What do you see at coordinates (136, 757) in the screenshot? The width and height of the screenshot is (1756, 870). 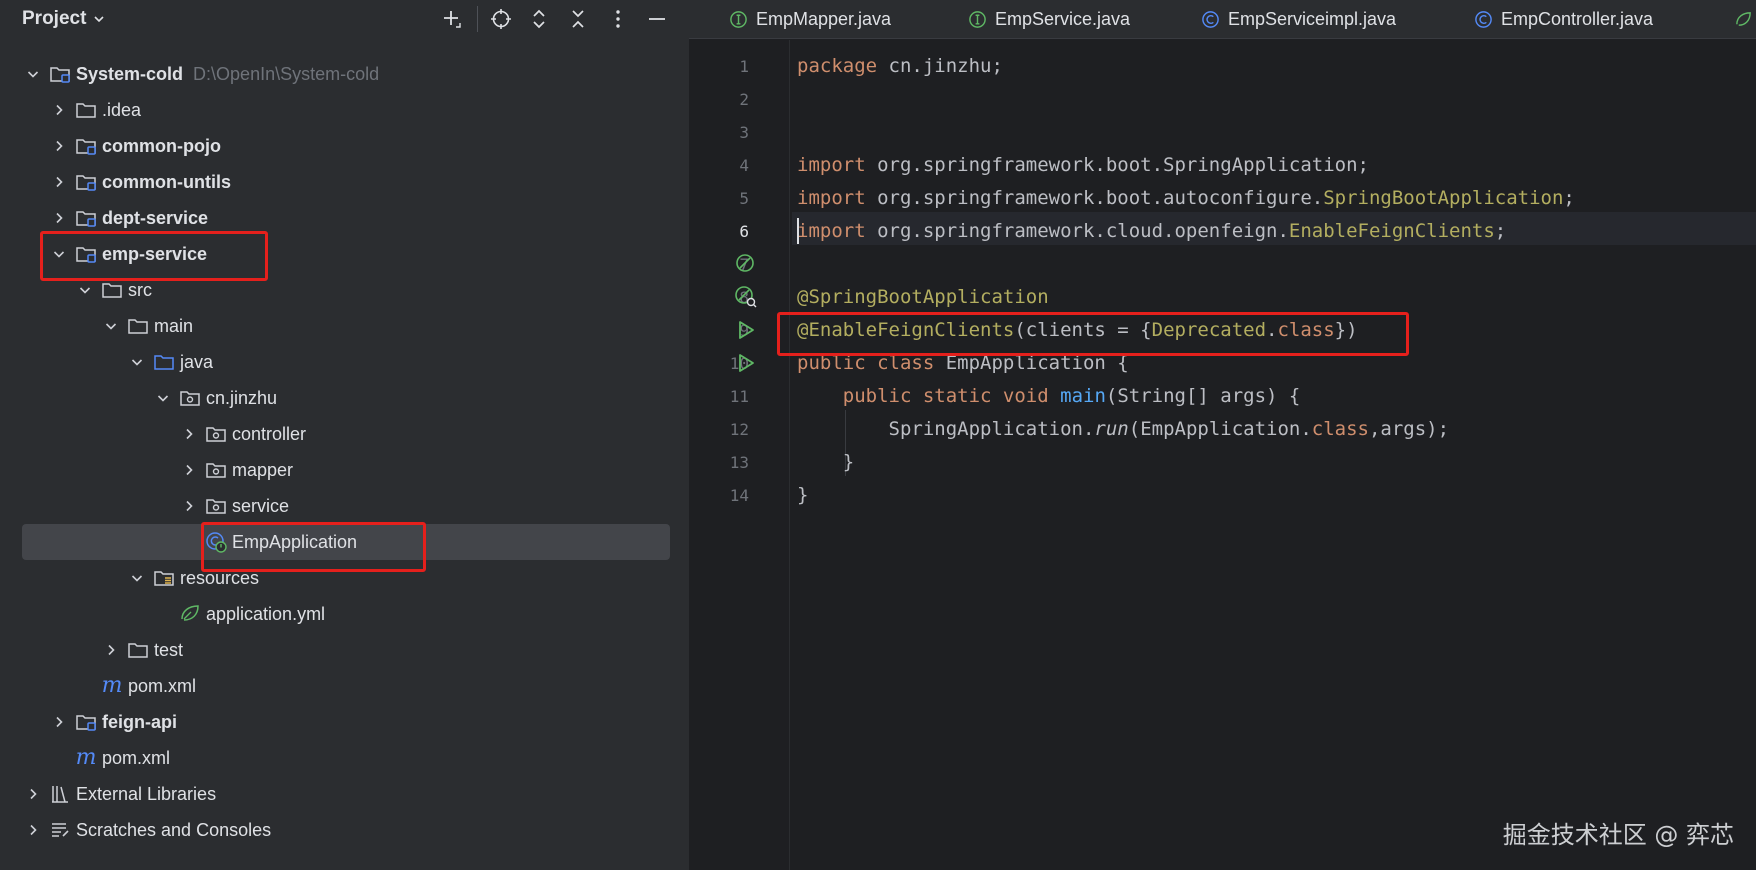 I see `tree-item-label: pom.xml` at bounding box center [136, 757].